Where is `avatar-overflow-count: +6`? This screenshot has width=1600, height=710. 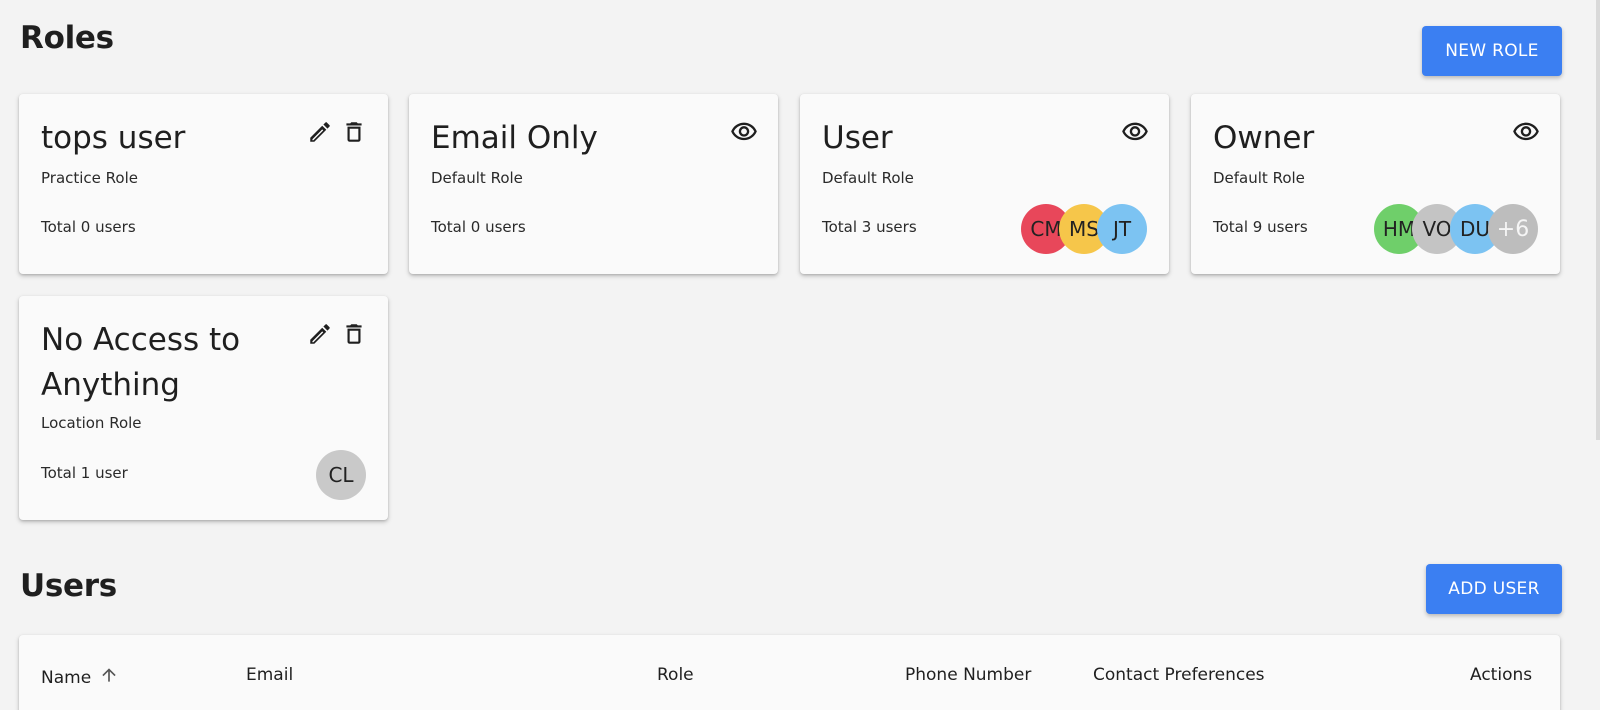
avatar-overflow-count: +6 is located at coordinates (1513, 229).